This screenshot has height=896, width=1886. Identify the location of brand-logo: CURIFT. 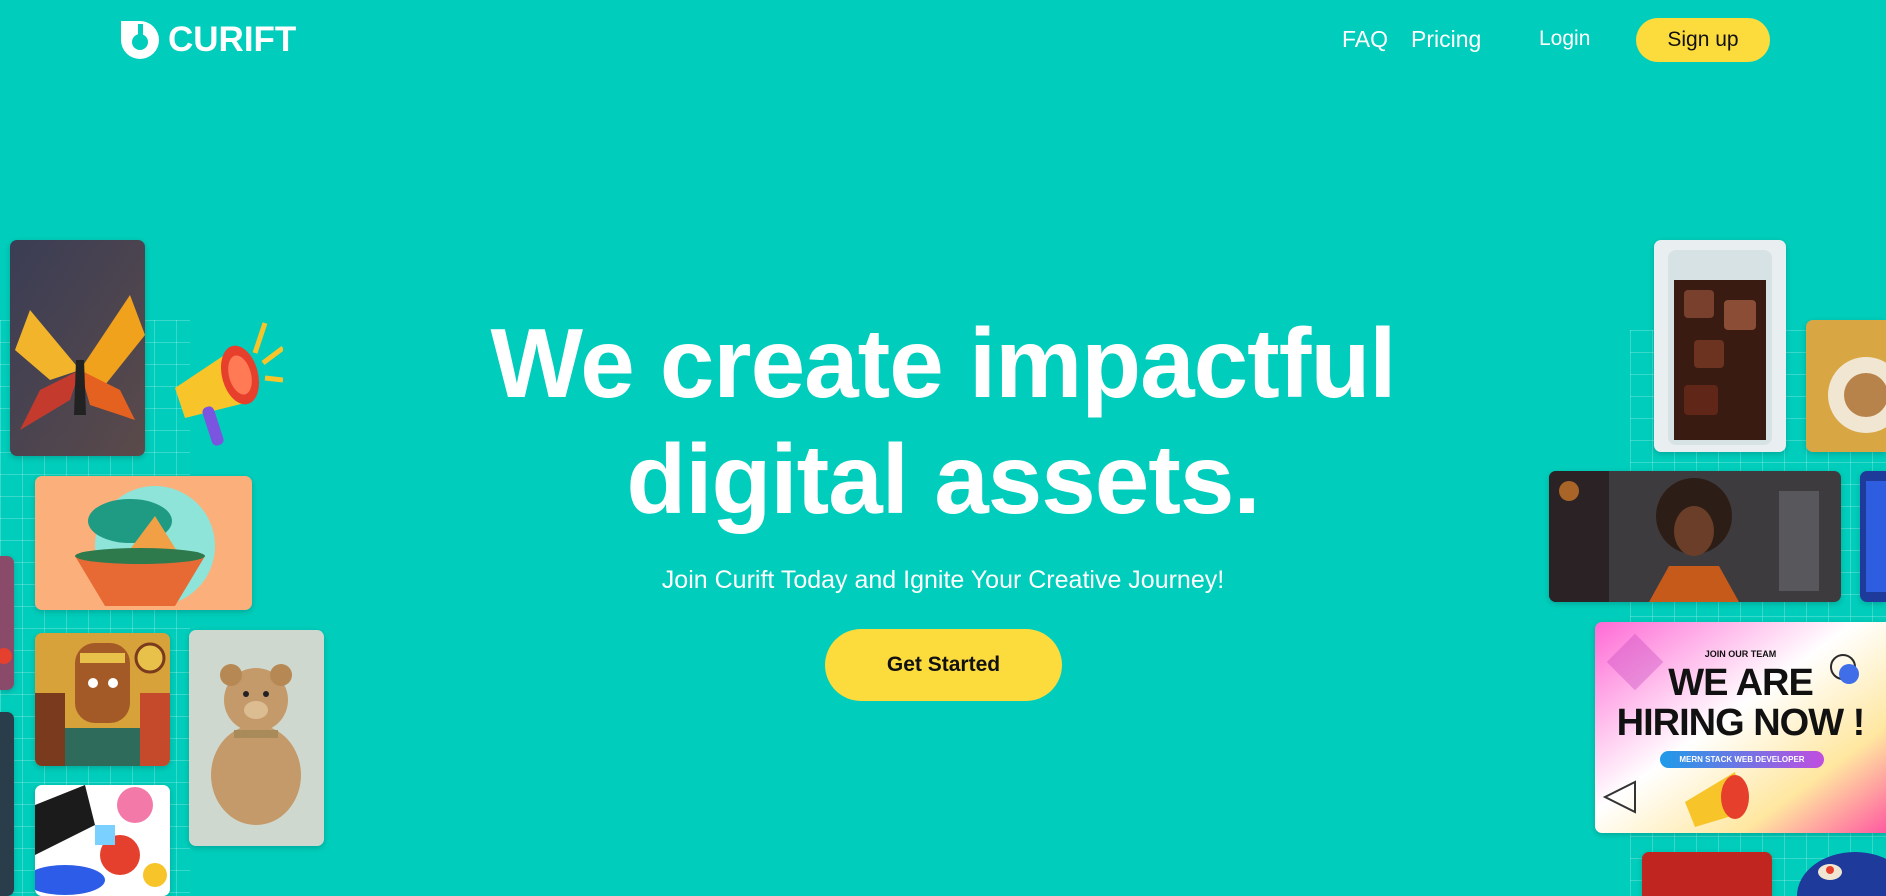
(207, 40).